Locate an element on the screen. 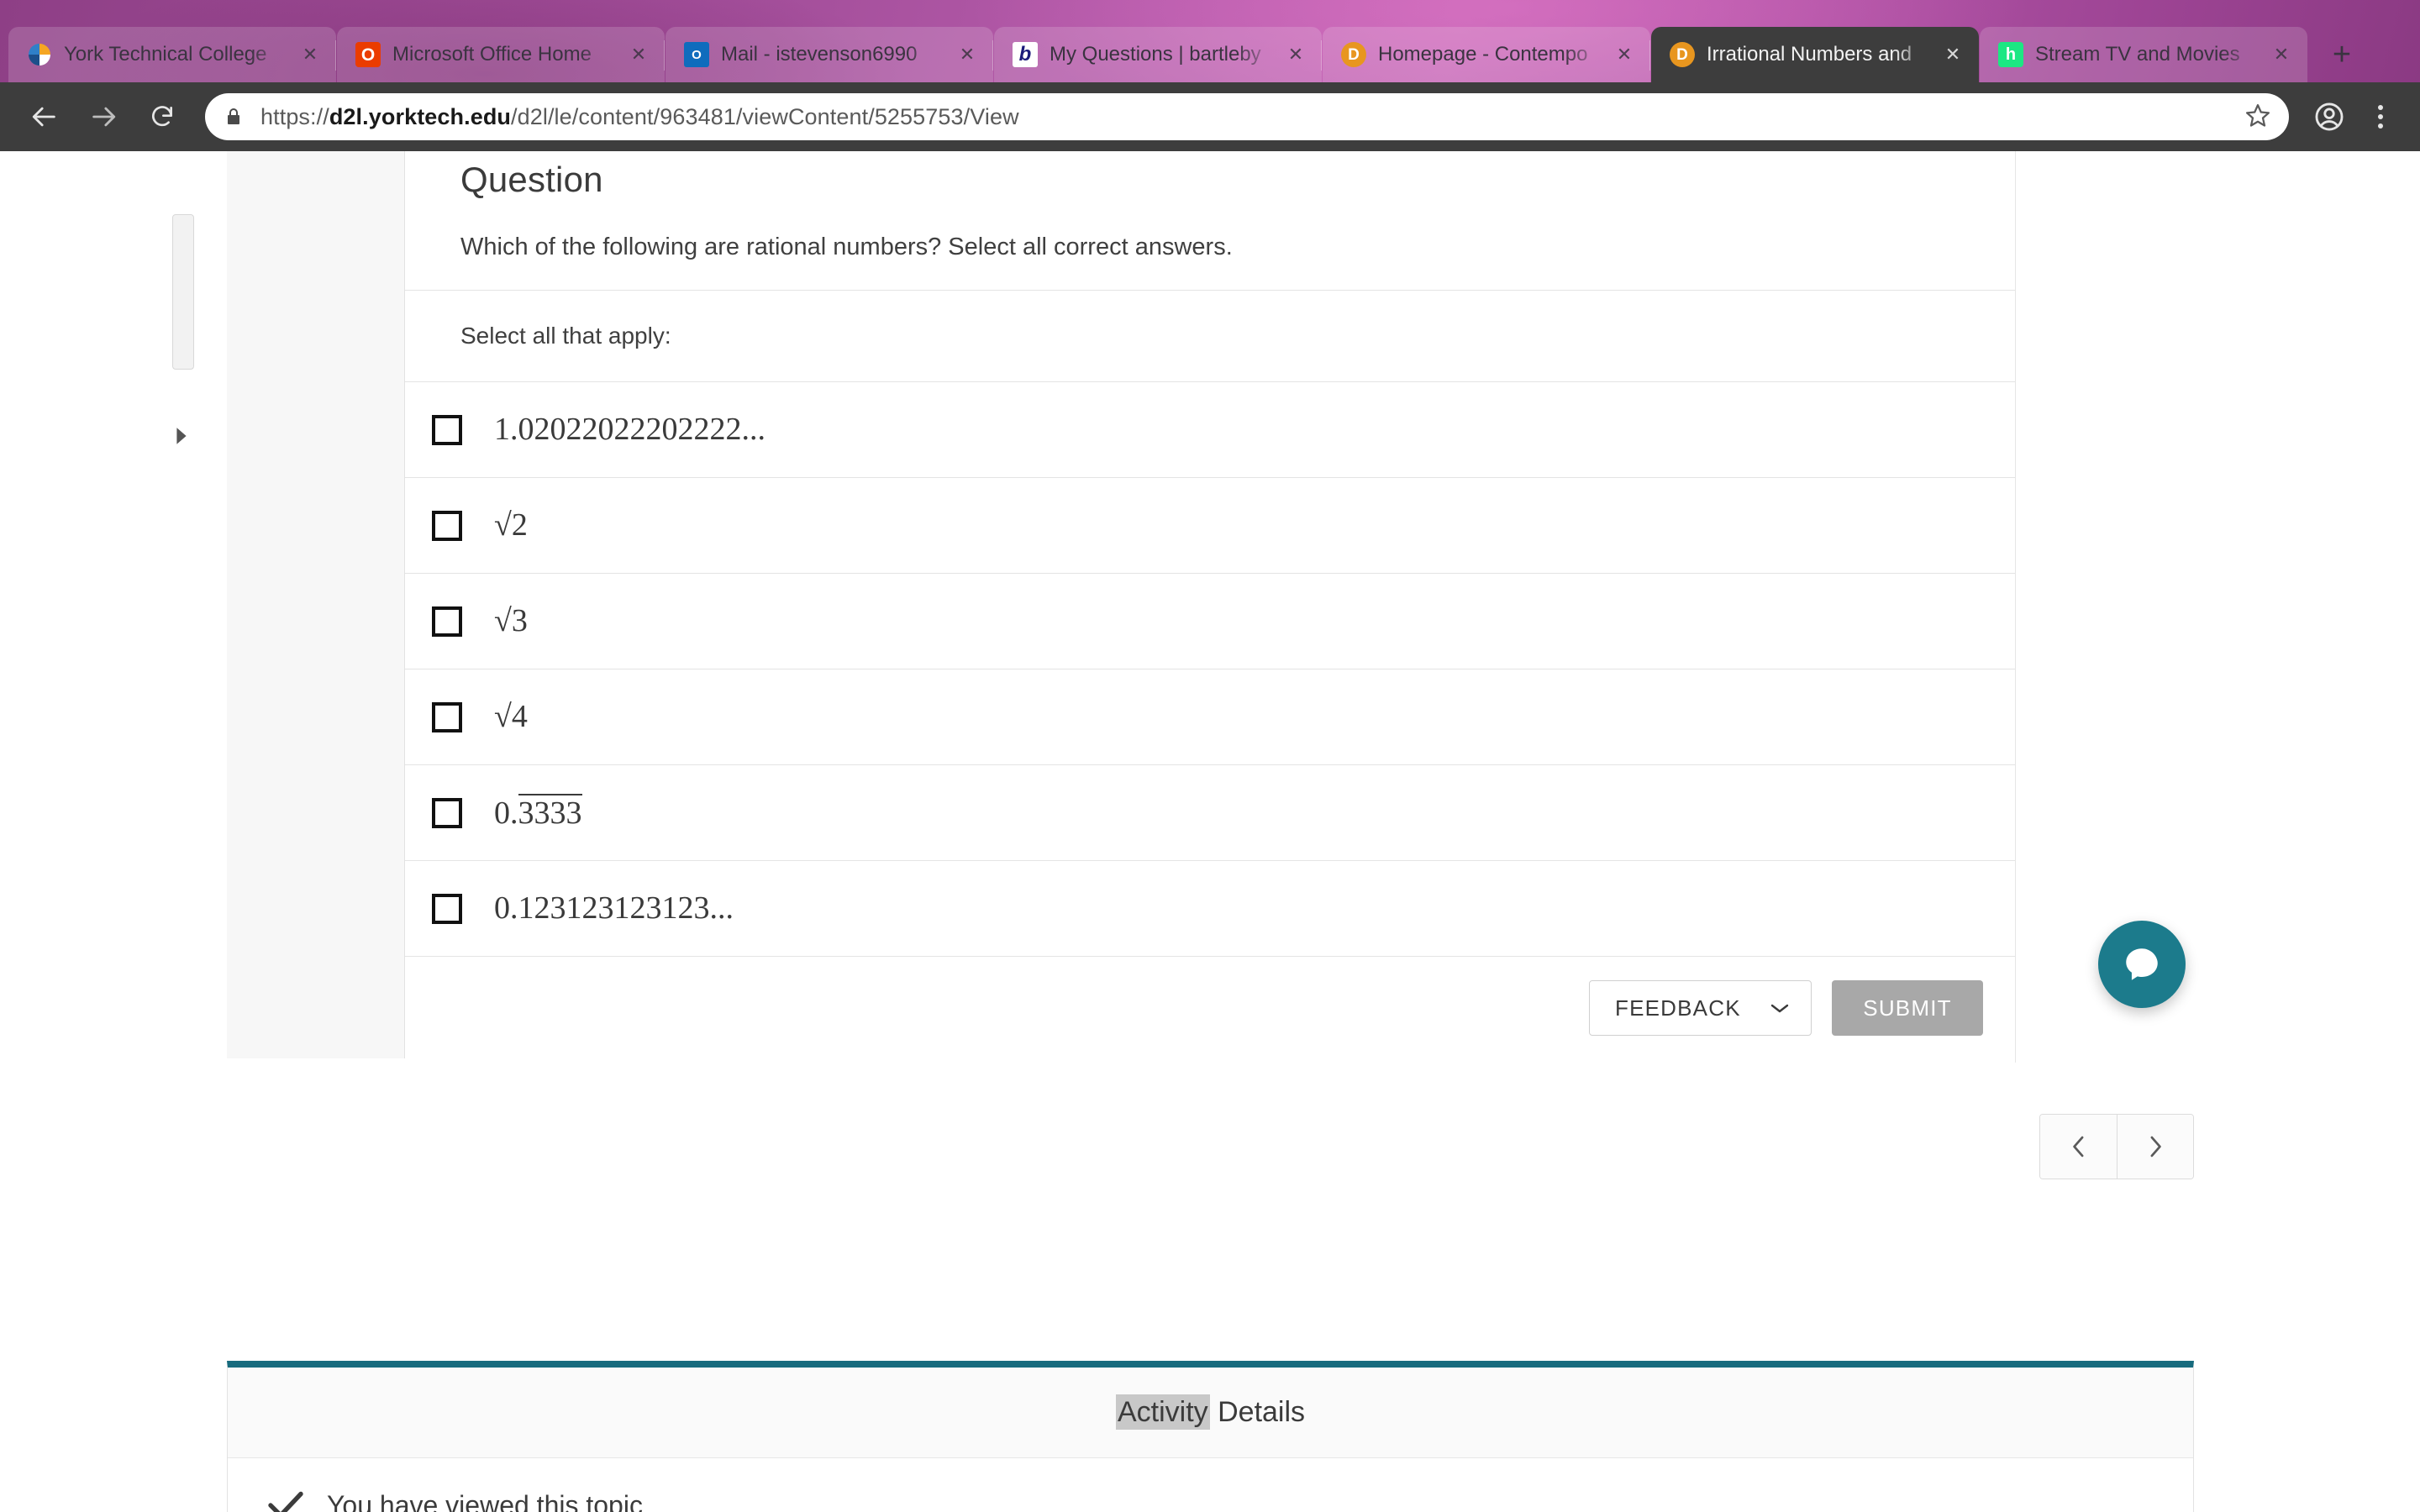 The height and width of the screenshot is (1512, 2420). activity-details-header: Activity Details is located at coordinates (1210, 1413).